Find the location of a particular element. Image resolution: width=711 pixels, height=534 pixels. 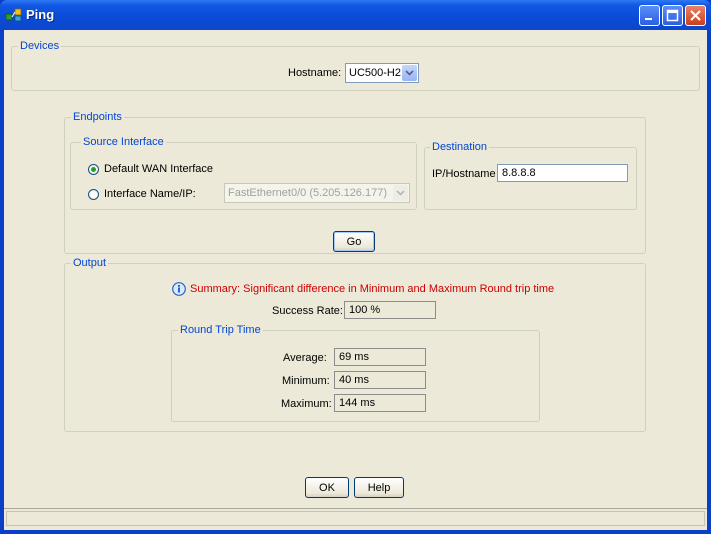

network-ping-icon is located at coordinates (13, 15).